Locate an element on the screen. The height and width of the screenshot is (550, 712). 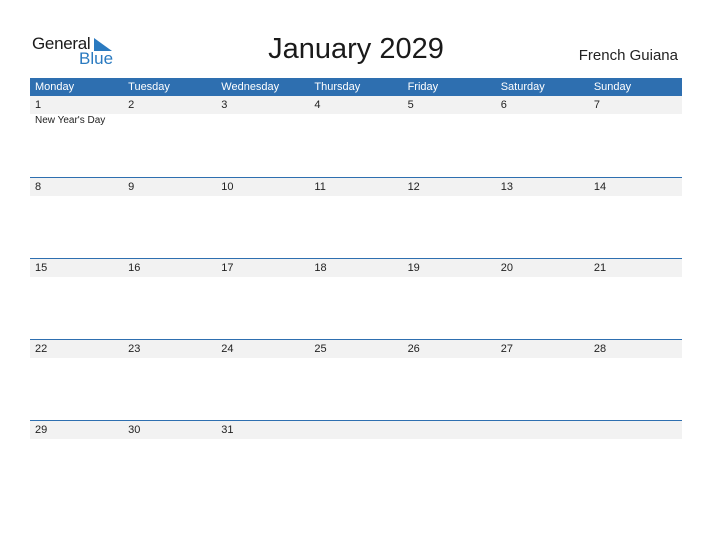
day-number: 10 is located at coordinates (227, 187).